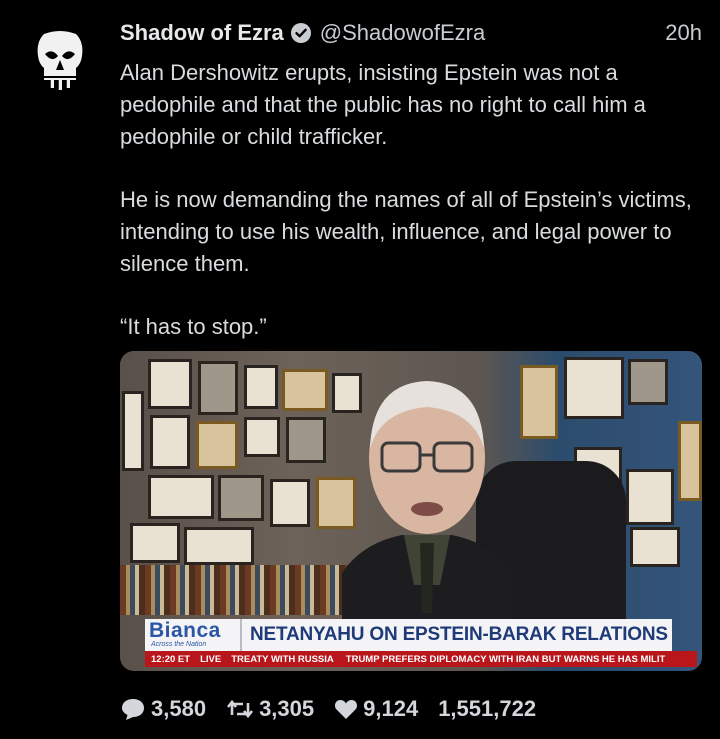 Image resolution: width=720 pixels, height=739 pixels. I want to click on punisher-skull-icon, so click(60, 60).